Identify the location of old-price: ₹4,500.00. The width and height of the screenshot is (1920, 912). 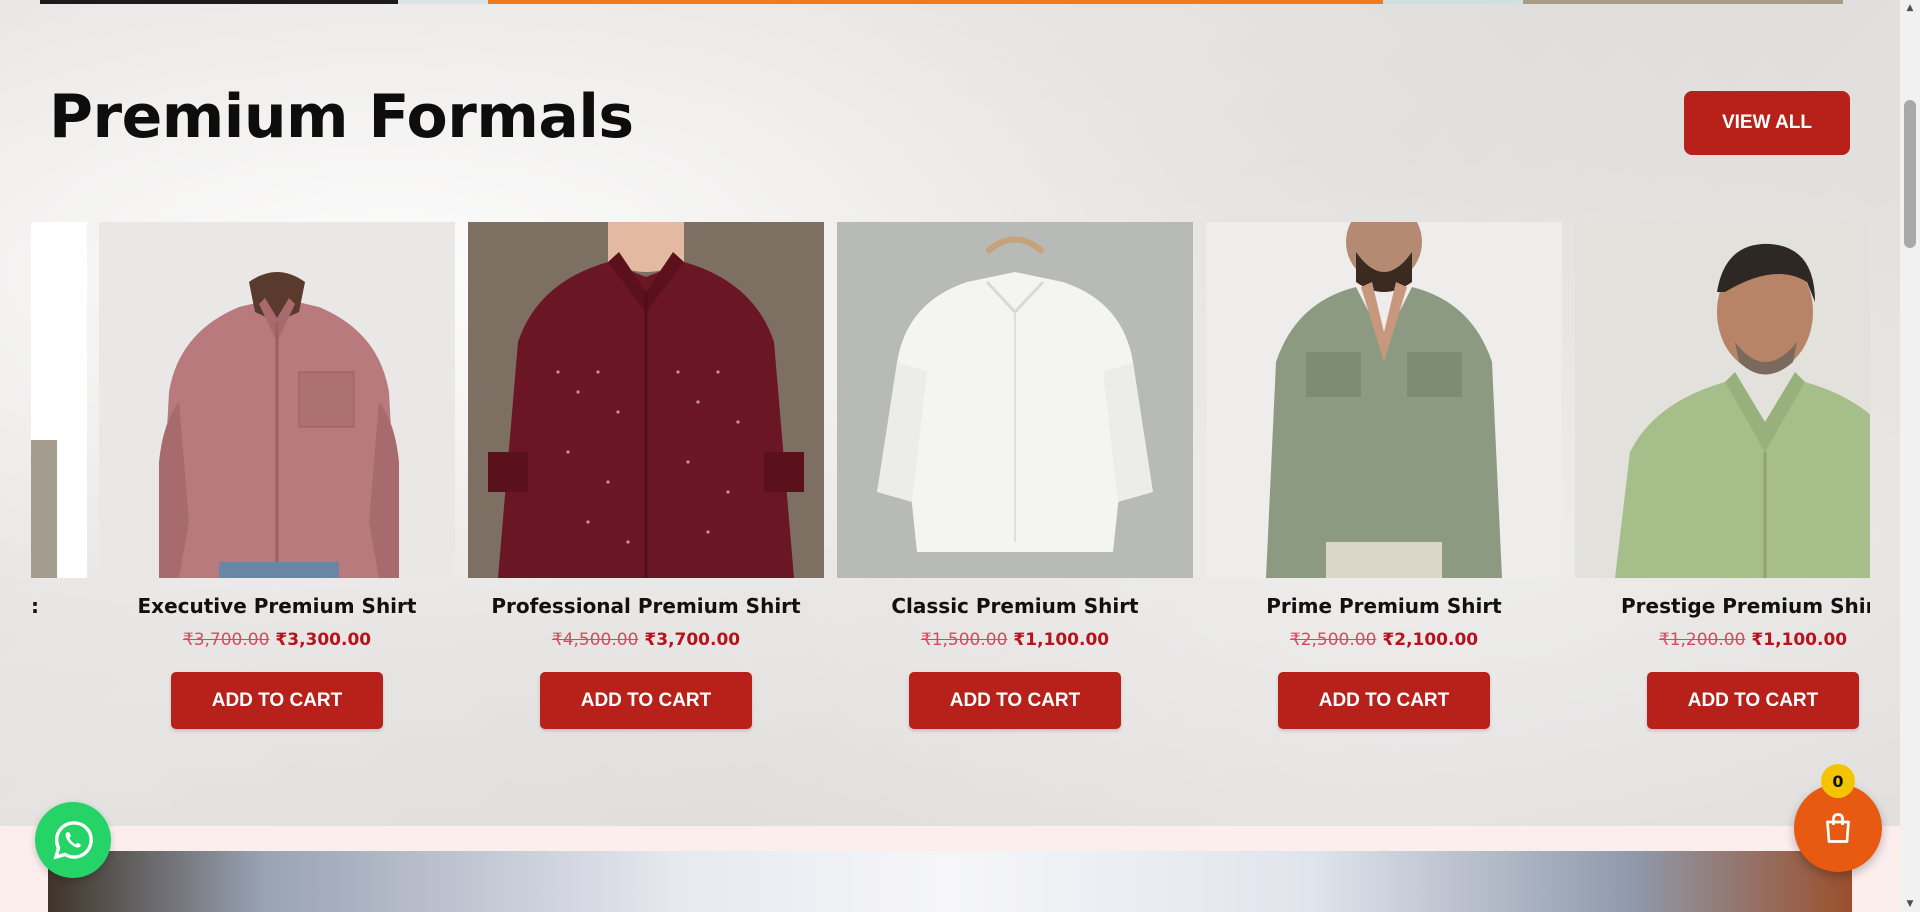
(595, 640).